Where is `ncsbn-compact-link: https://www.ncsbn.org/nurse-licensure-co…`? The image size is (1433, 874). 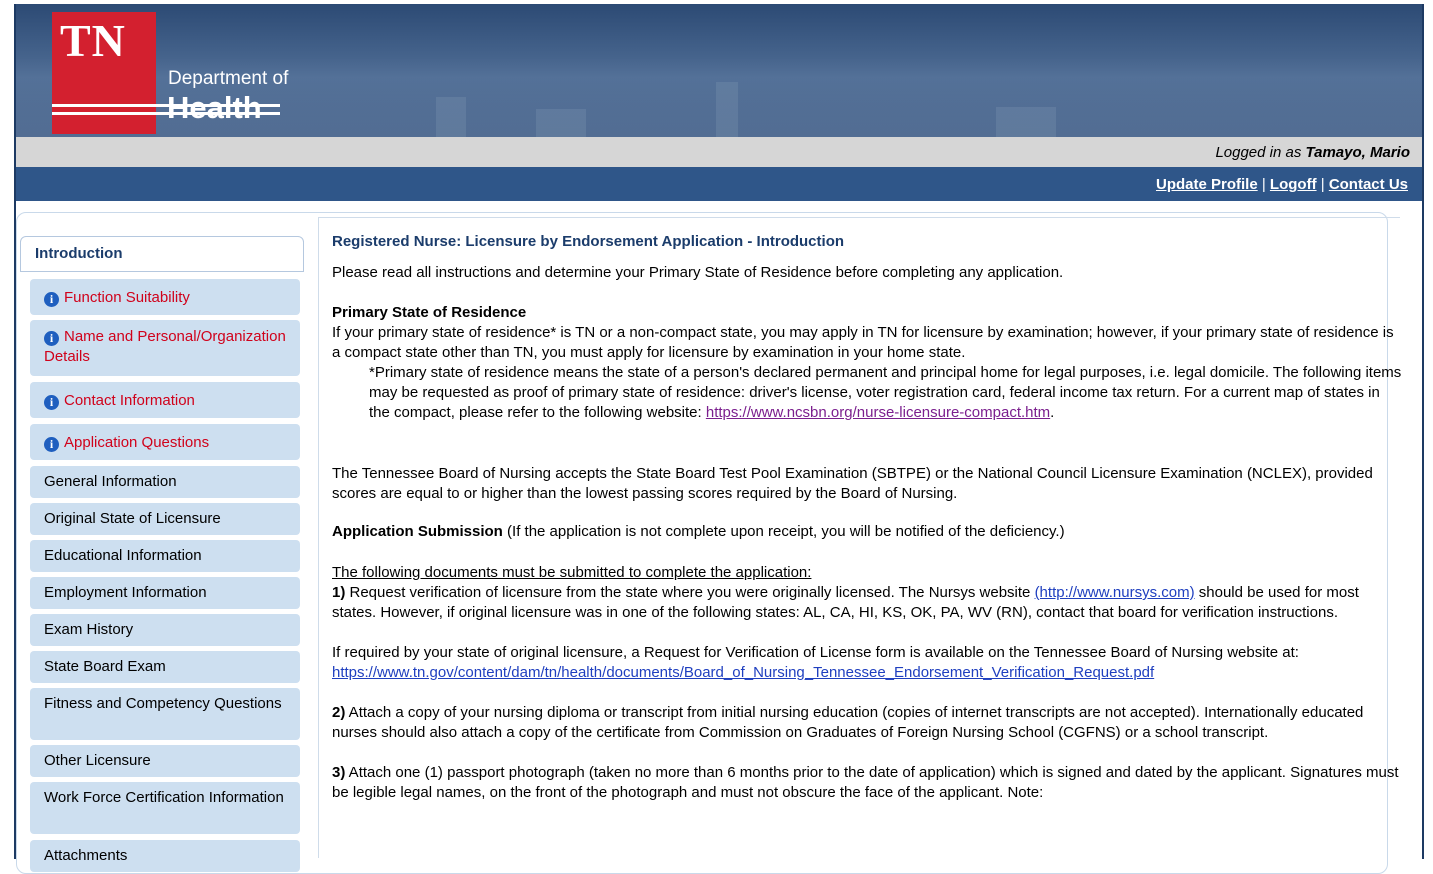
ncsbn-compact-link: https://www.ncsbn.org/nurse-licensure-co… is located at coordinates (878, 412).